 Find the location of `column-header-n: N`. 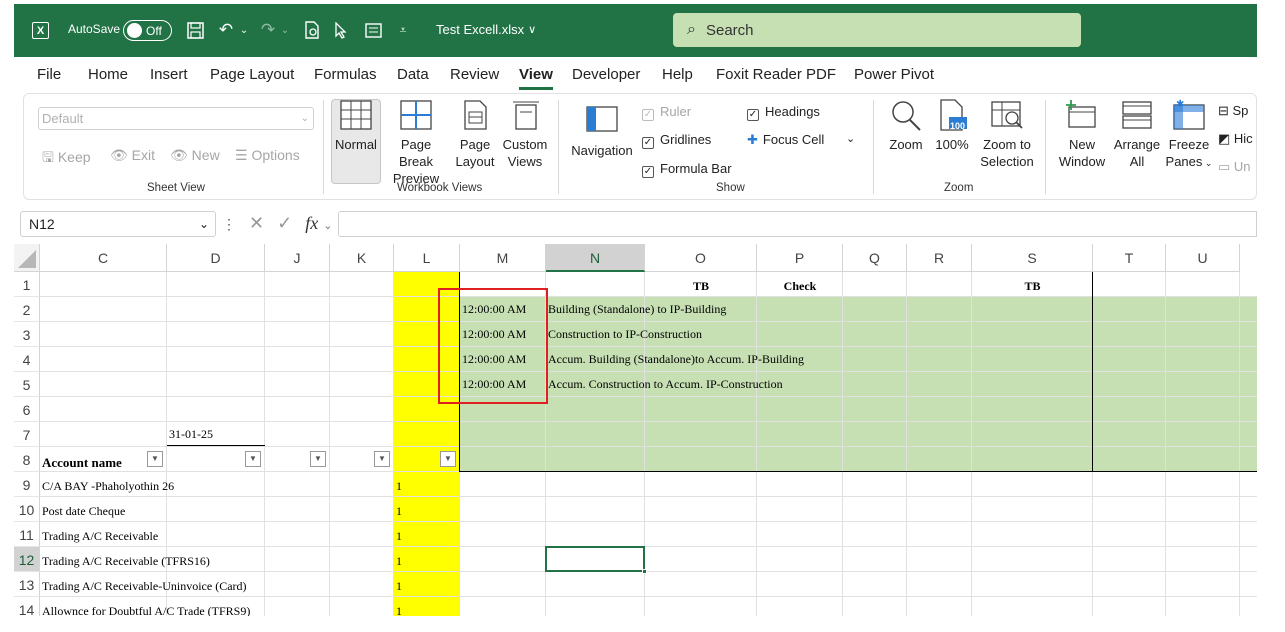

column-header-n: N is located at coordinates (595, 258).